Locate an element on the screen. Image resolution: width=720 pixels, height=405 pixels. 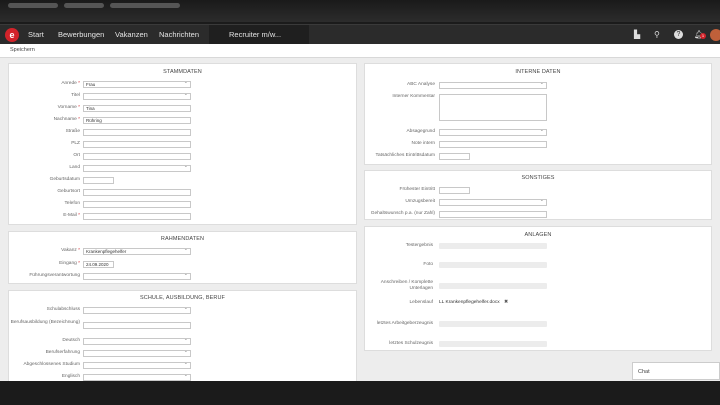
arbeitszeugnis-upload is located at coordinates (493, 324).